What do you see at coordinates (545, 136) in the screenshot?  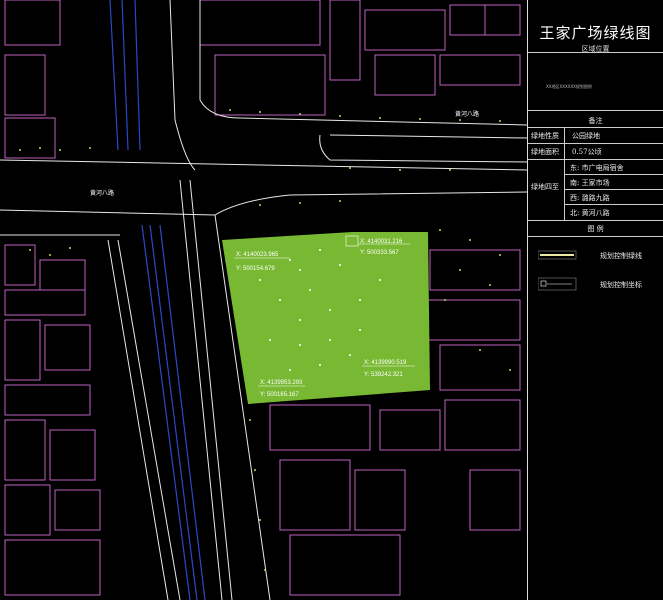 I see `row-label-nature: 绿地性质` at bounding box center [545, 136].